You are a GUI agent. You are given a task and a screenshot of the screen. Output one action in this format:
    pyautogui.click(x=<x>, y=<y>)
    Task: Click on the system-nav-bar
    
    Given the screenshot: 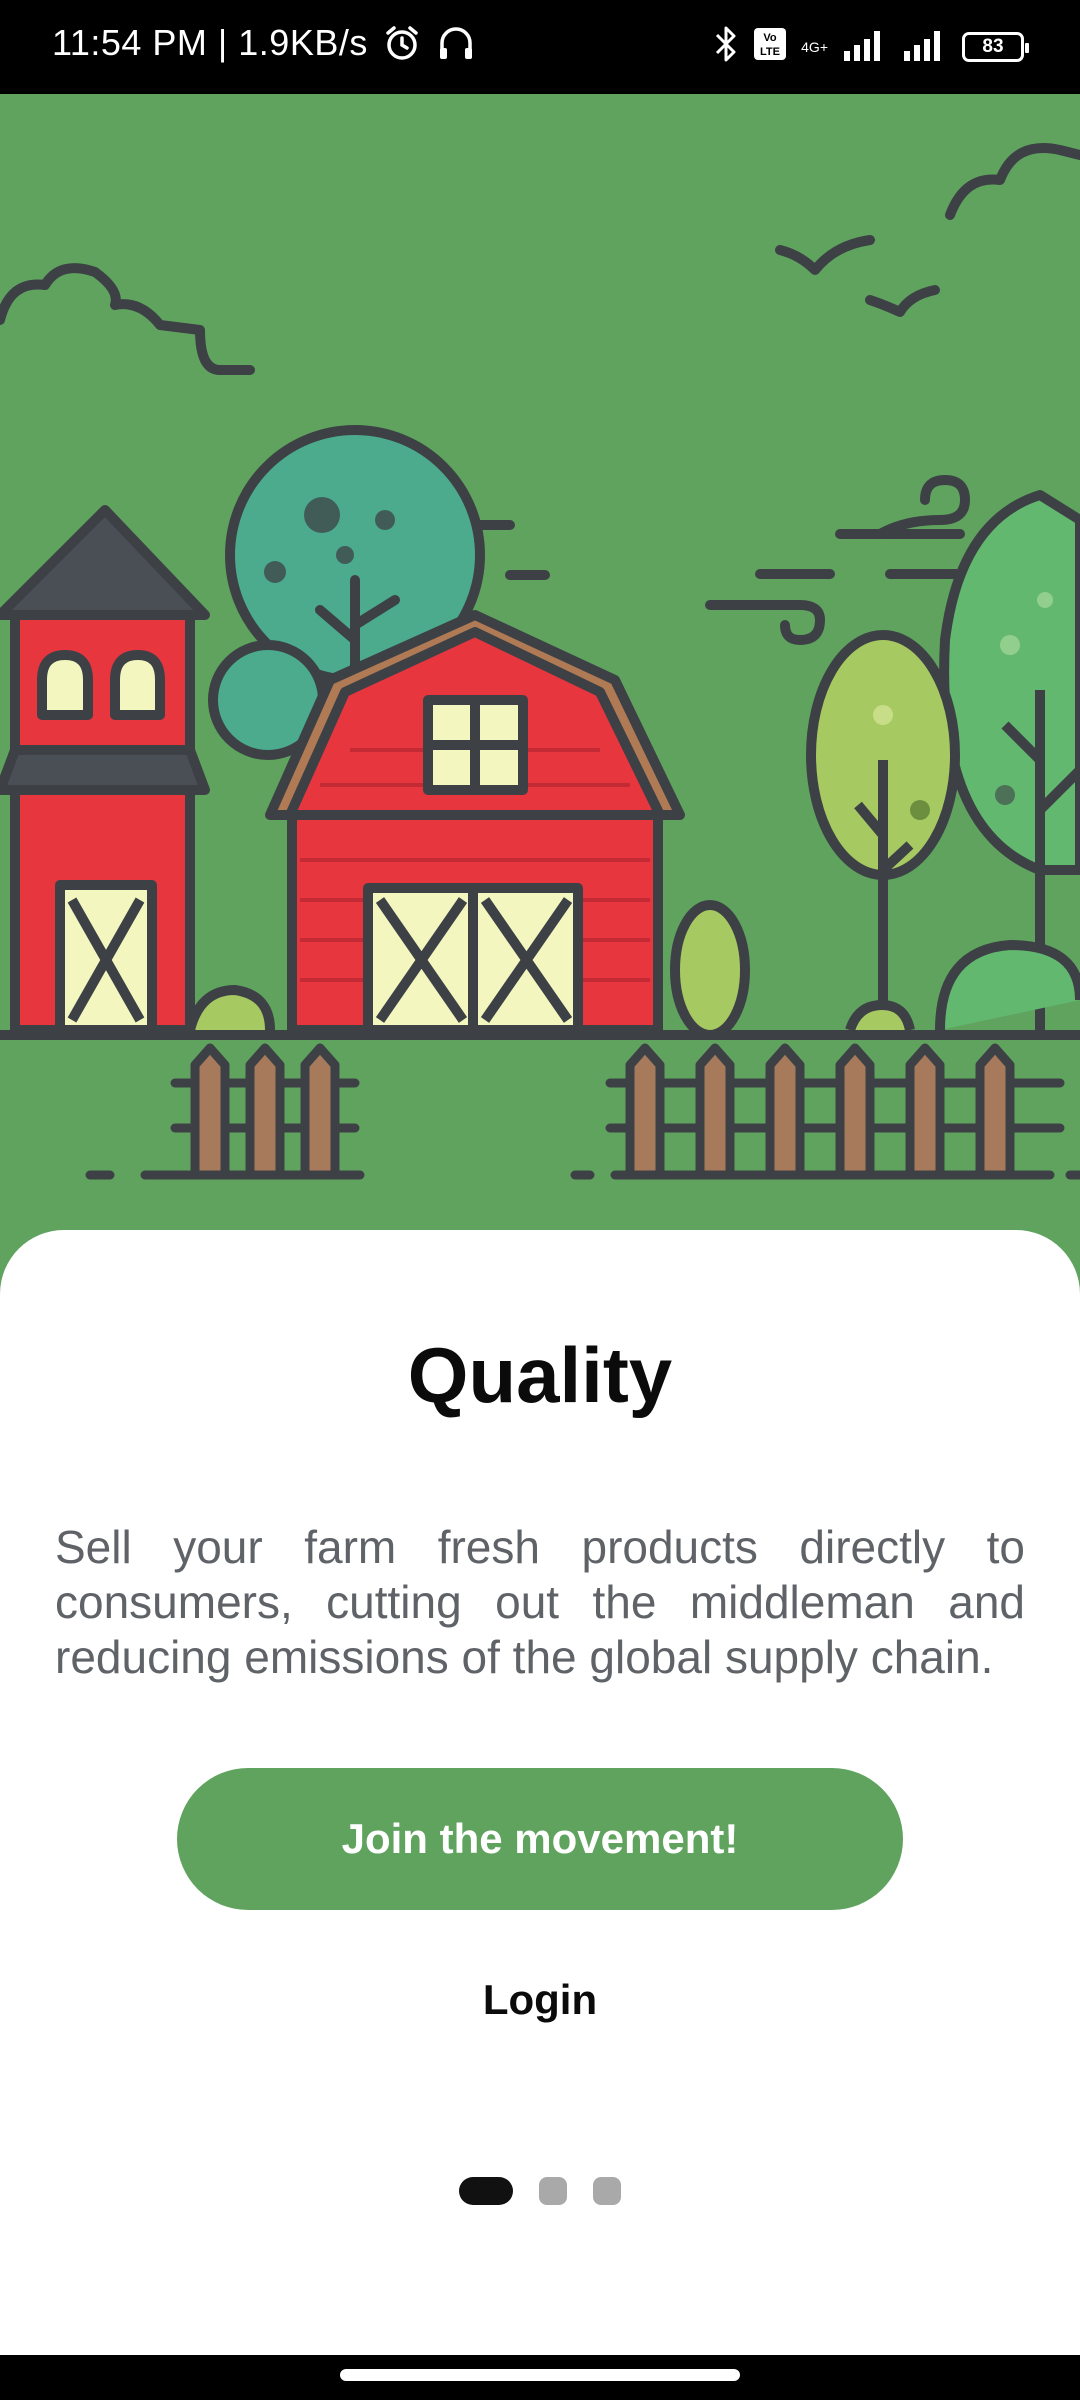 What is the action you would take?
    pyautogui.click(x=540, y=2377)
    